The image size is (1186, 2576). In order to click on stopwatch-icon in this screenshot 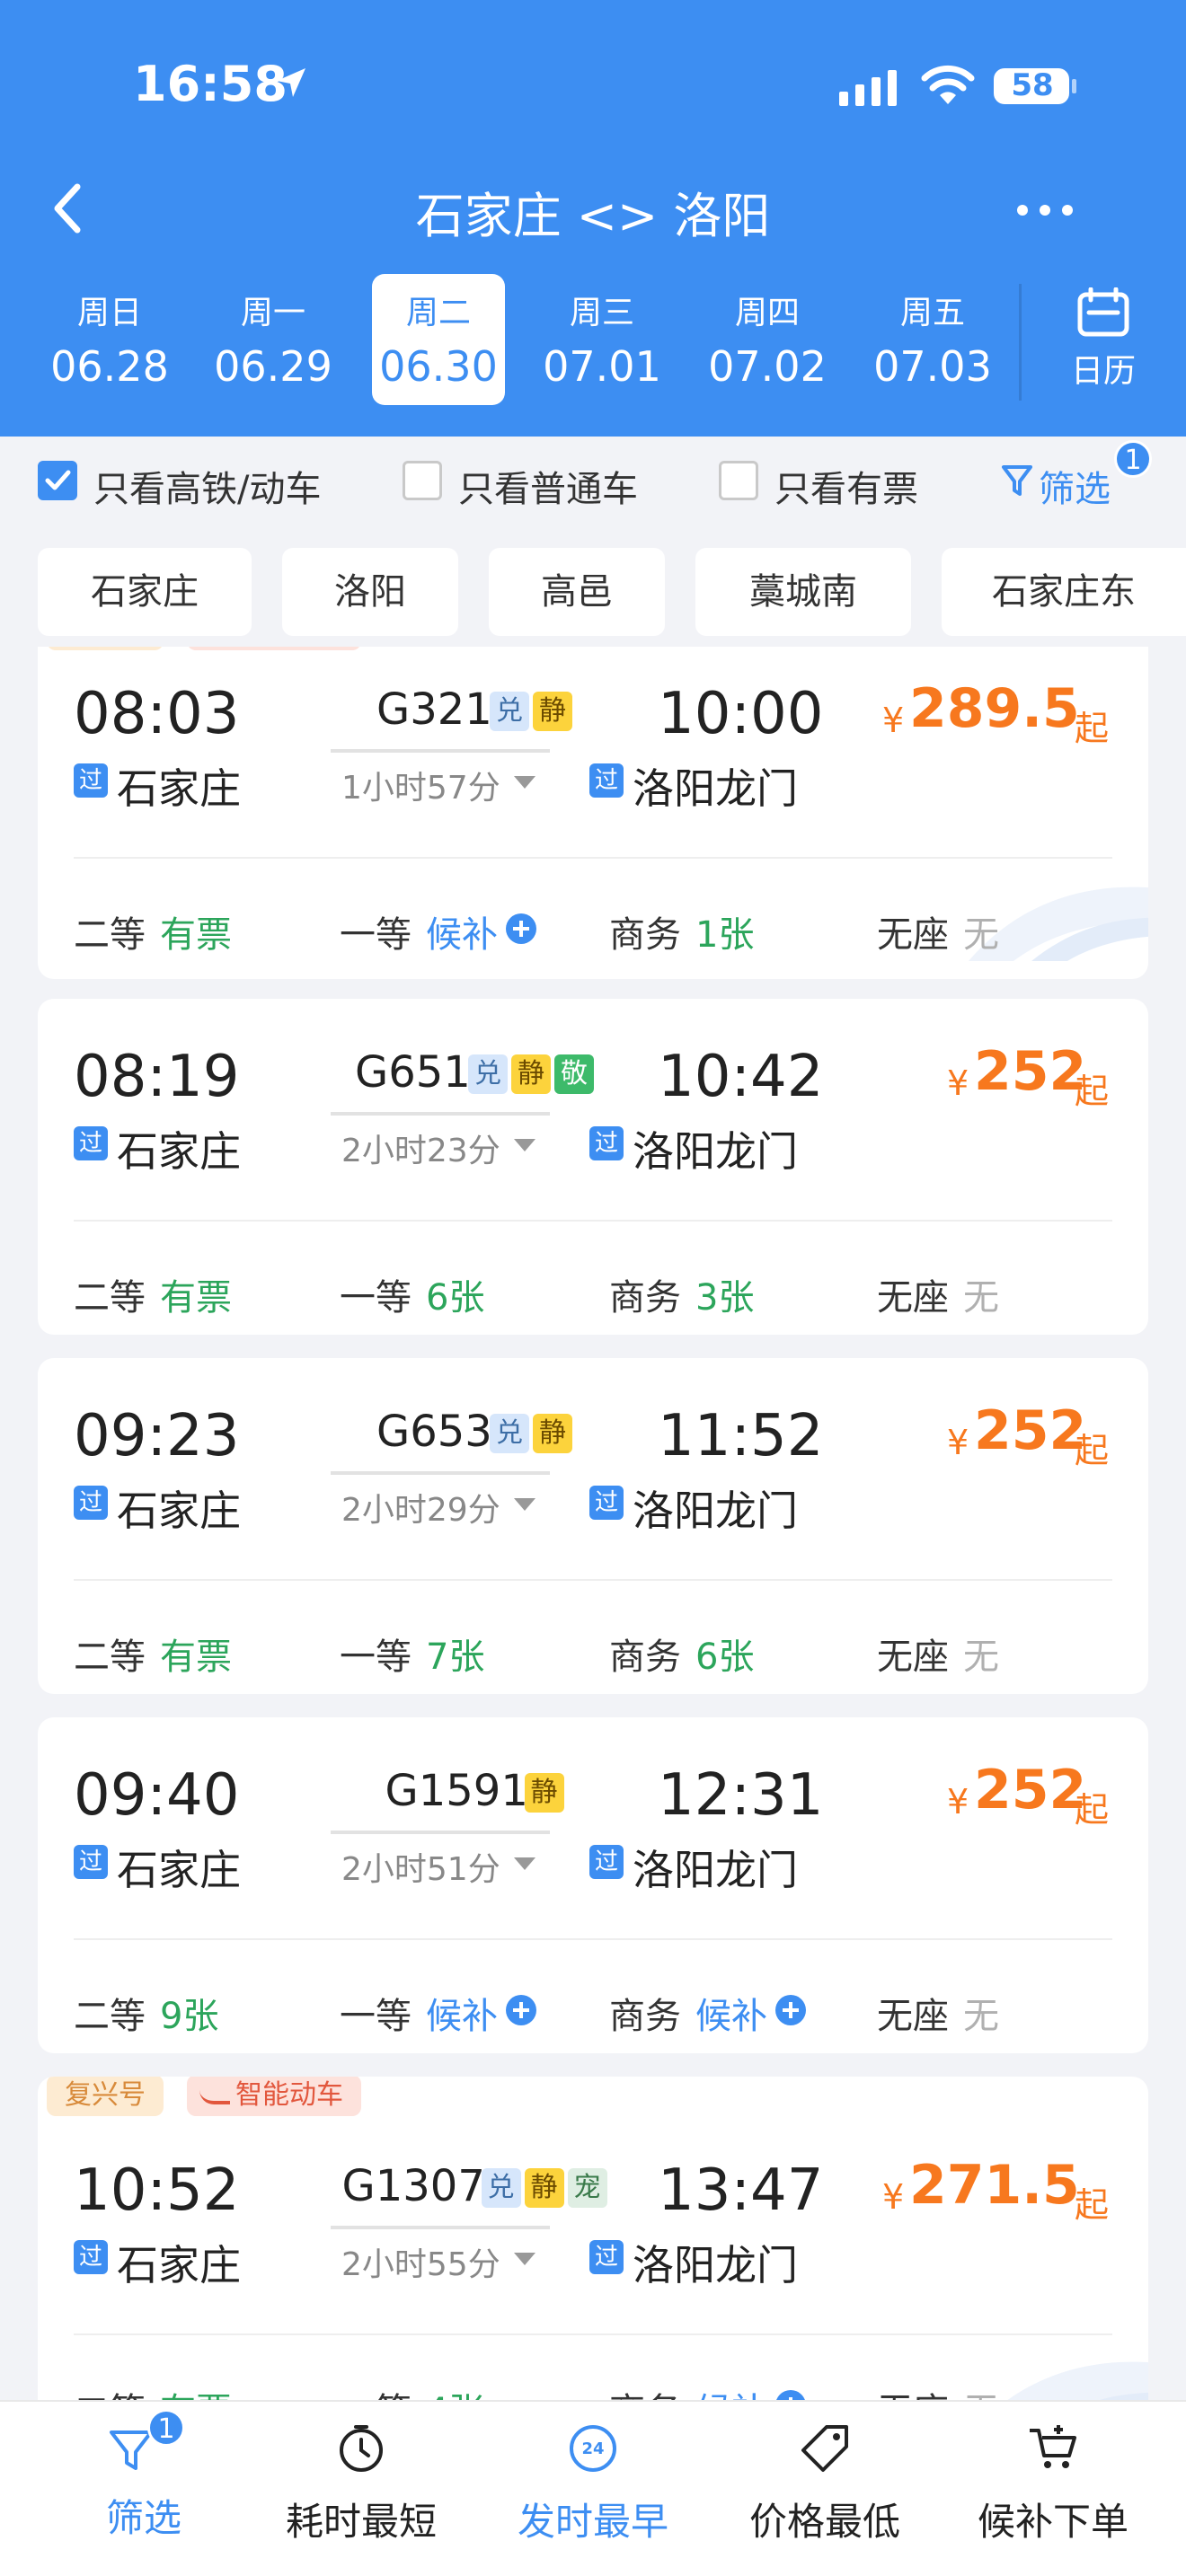, I will do `click(361, 2448)`.